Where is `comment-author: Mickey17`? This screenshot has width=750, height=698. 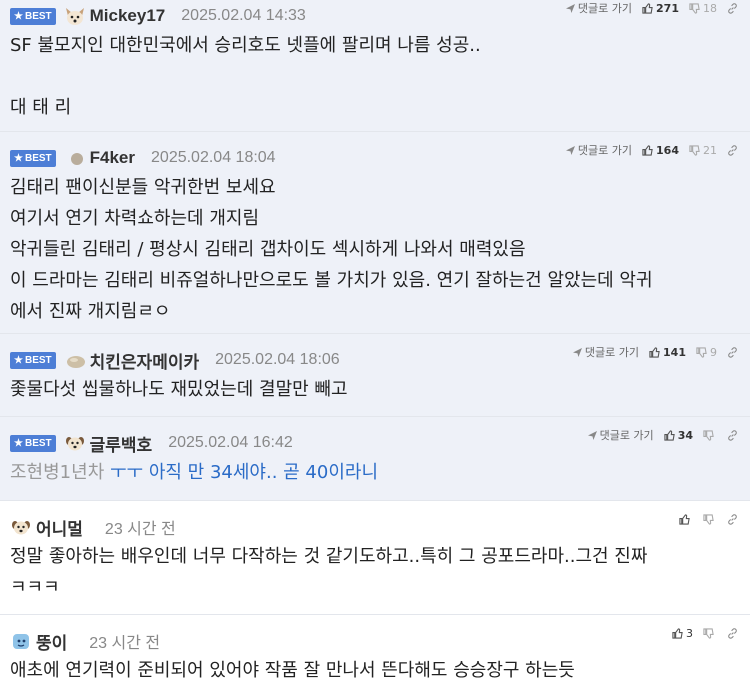
comment-author: Mickey17 is located at coordinates (128, 16).